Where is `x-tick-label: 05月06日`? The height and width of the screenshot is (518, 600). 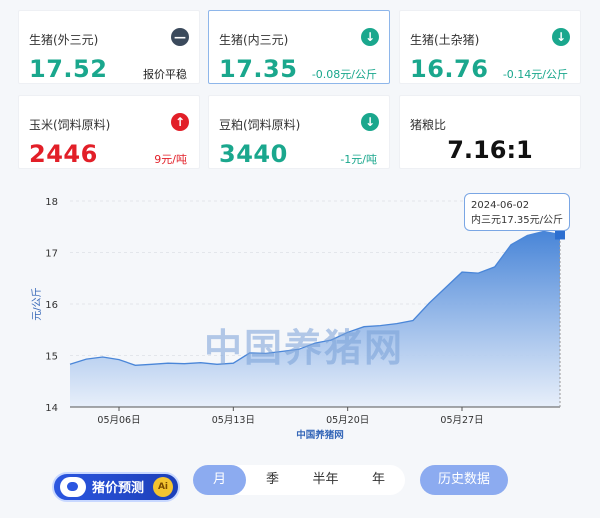 x-tick-label: 05月06日 is located at coordinates (118, 420).